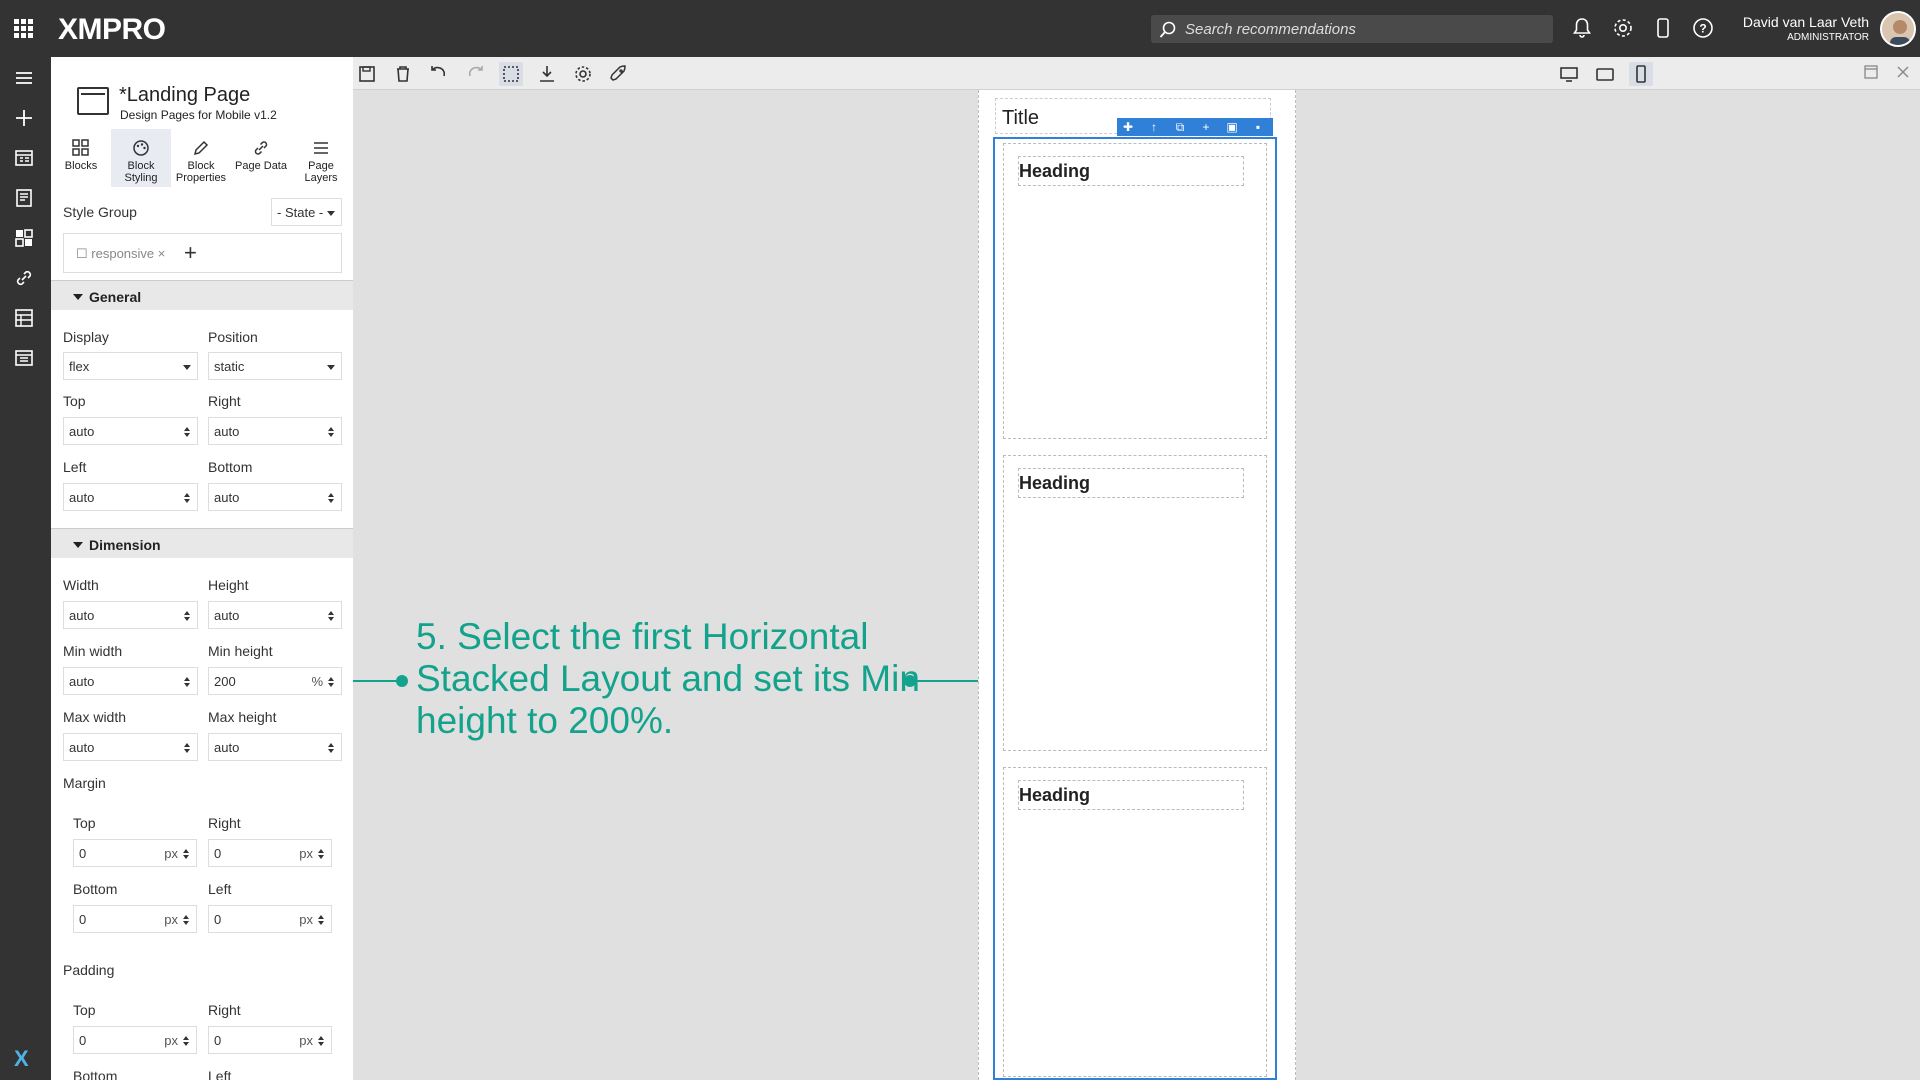 The height and width of the screenshot is (1080, 1920). What do you see at coordinates (1128, 127) in the screenshot?
I see `move-icon: ✚` at bounding box center [1128, 127].